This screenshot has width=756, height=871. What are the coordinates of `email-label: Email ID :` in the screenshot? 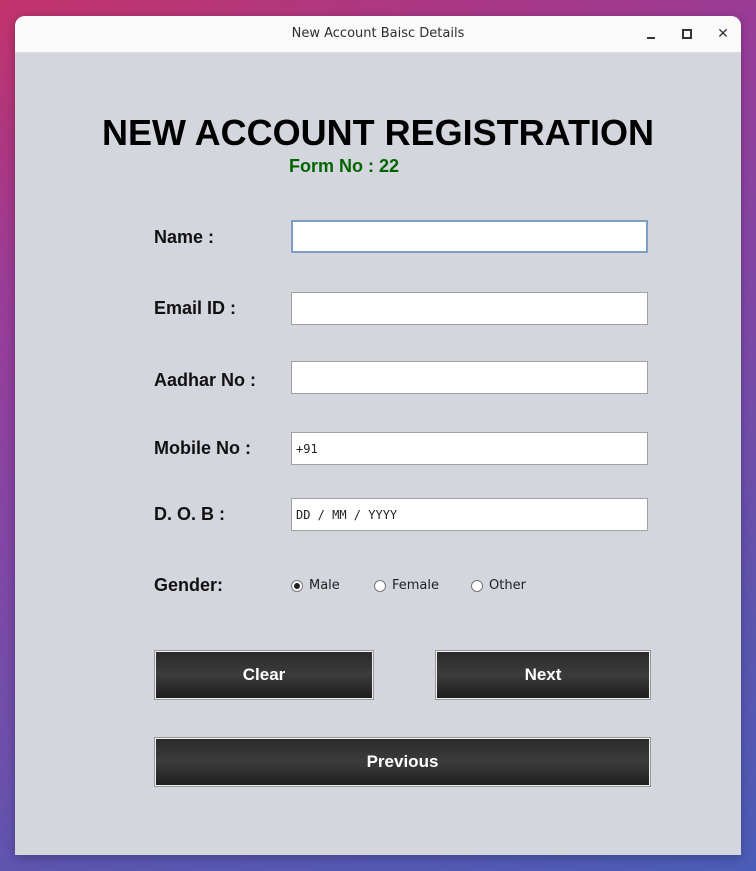 It's located at (195, 308).